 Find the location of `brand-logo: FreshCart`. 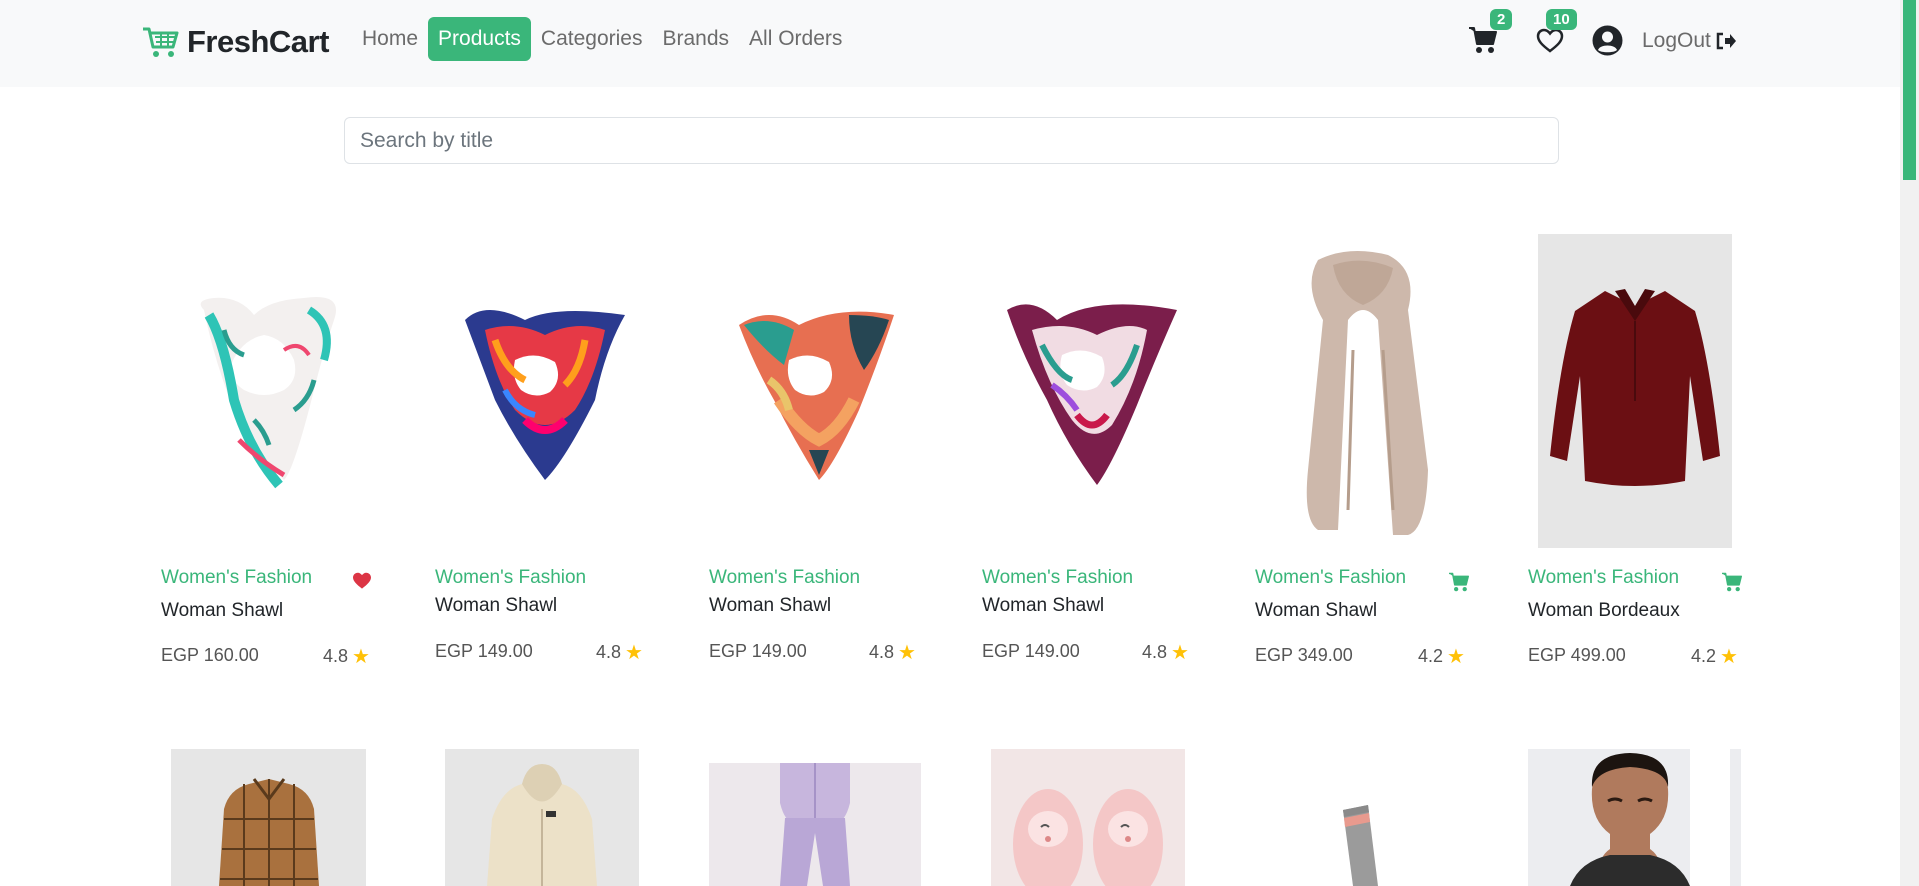

brand-logo: FreshCart is located at coordinates (235, 42).